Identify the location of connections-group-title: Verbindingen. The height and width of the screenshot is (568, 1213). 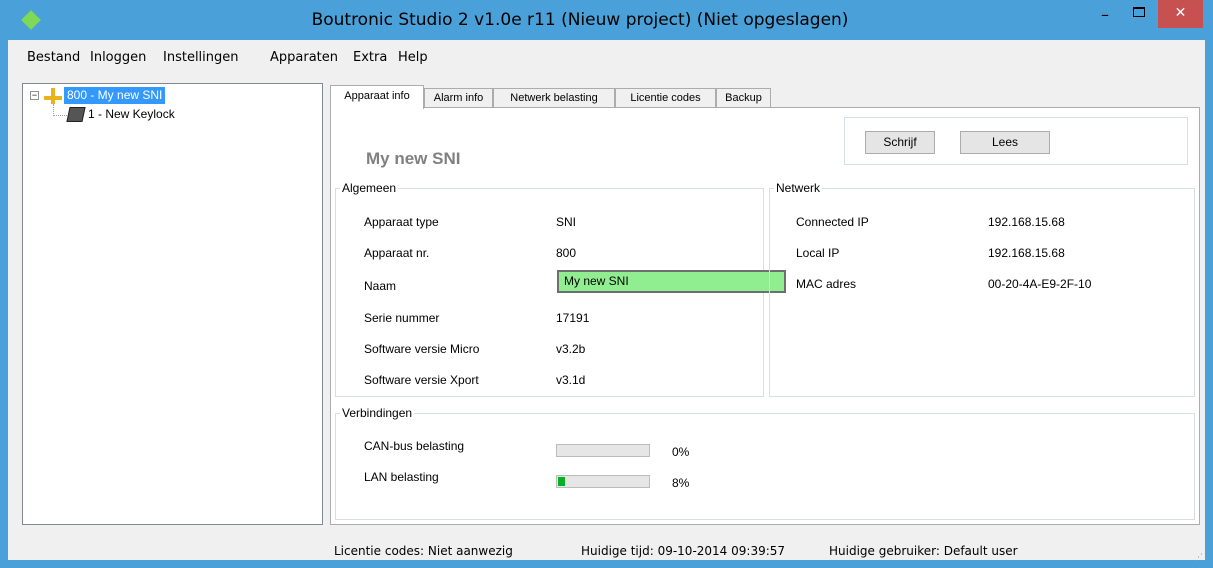
(377, 413).